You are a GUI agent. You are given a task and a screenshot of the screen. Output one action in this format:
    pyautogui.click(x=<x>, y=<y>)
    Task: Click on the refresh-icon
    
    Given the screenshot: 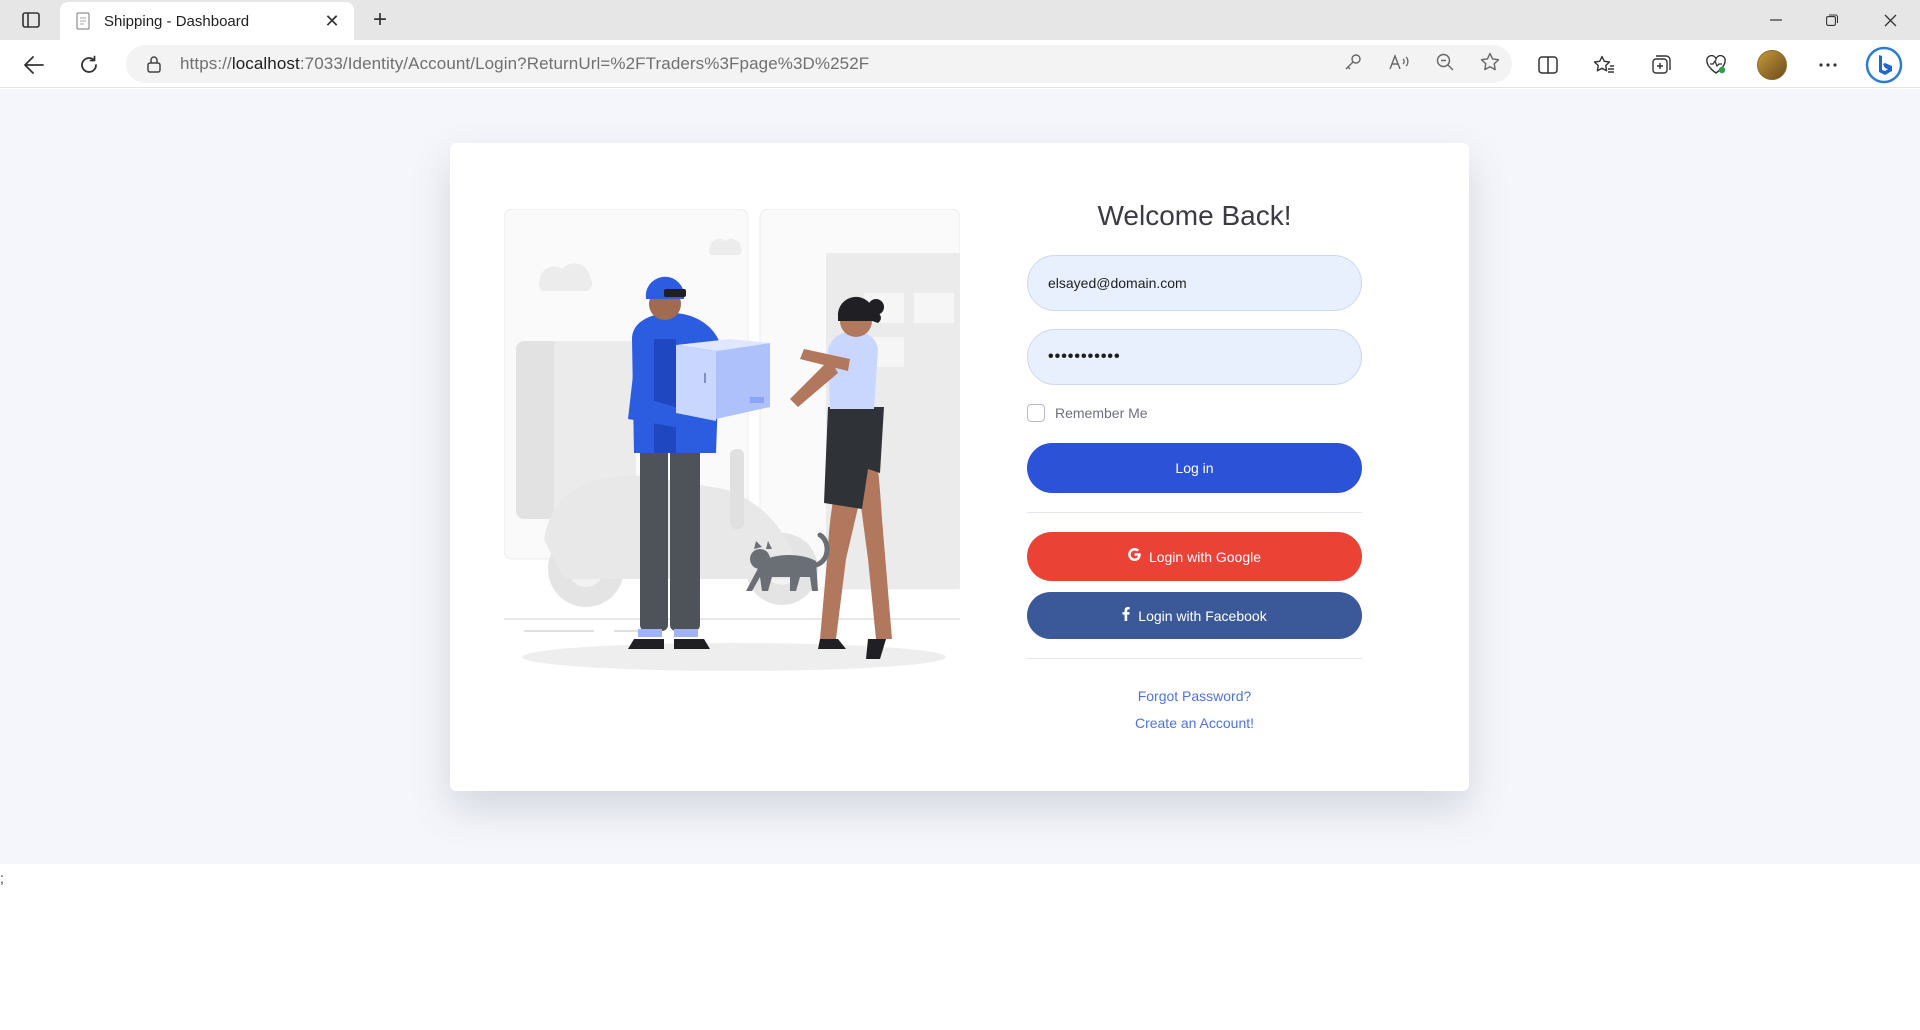 What is the action you would take?
    pyautogui.click(x=89, y=65)
    